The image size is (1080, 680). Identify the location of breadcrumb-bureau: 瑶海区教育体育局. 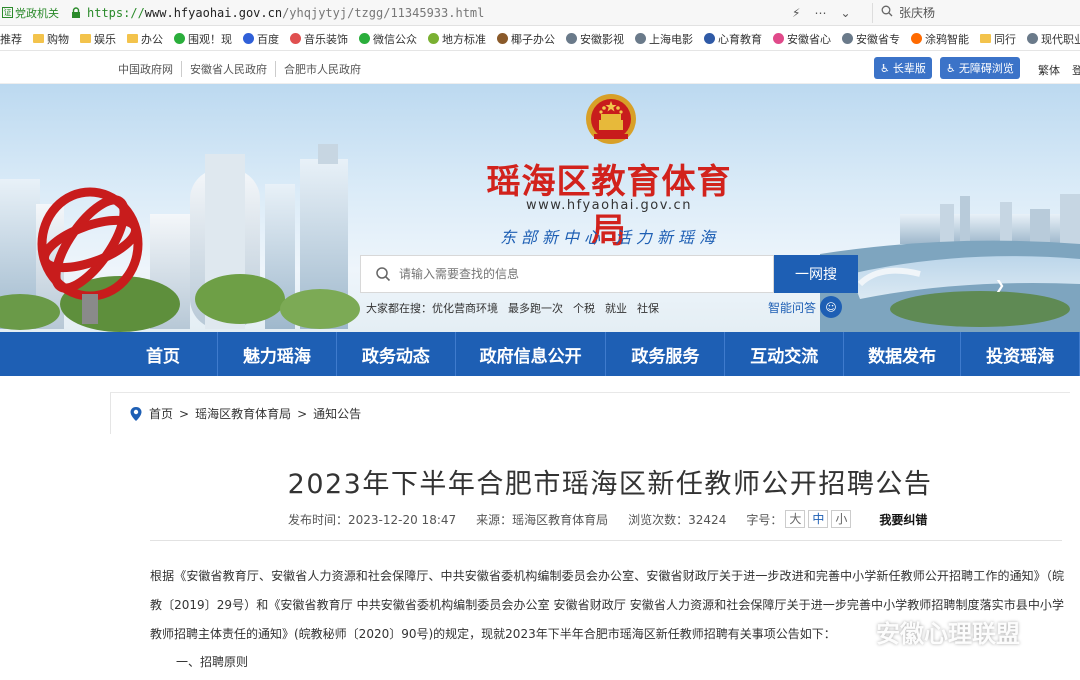
(243, 413).